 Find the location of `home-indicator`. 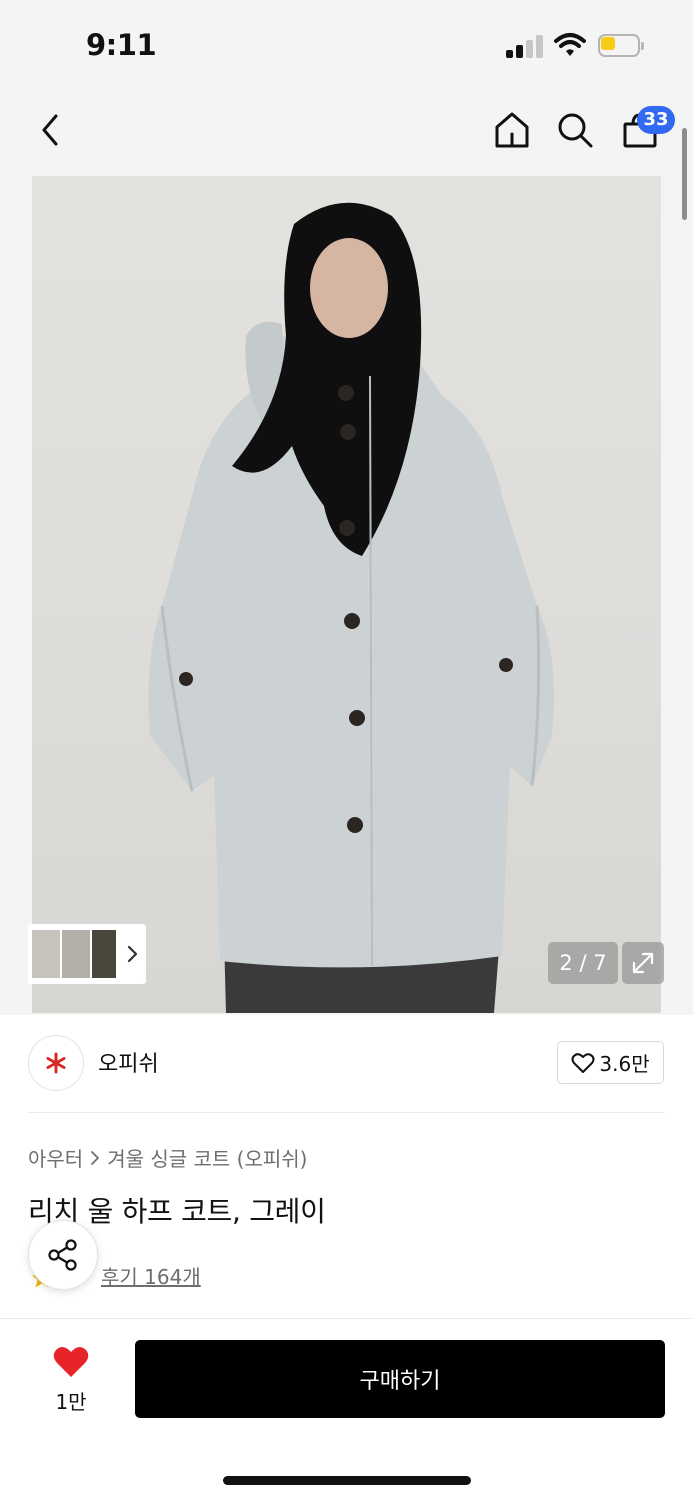

home-indicator is located at coordinates (347, 1480).